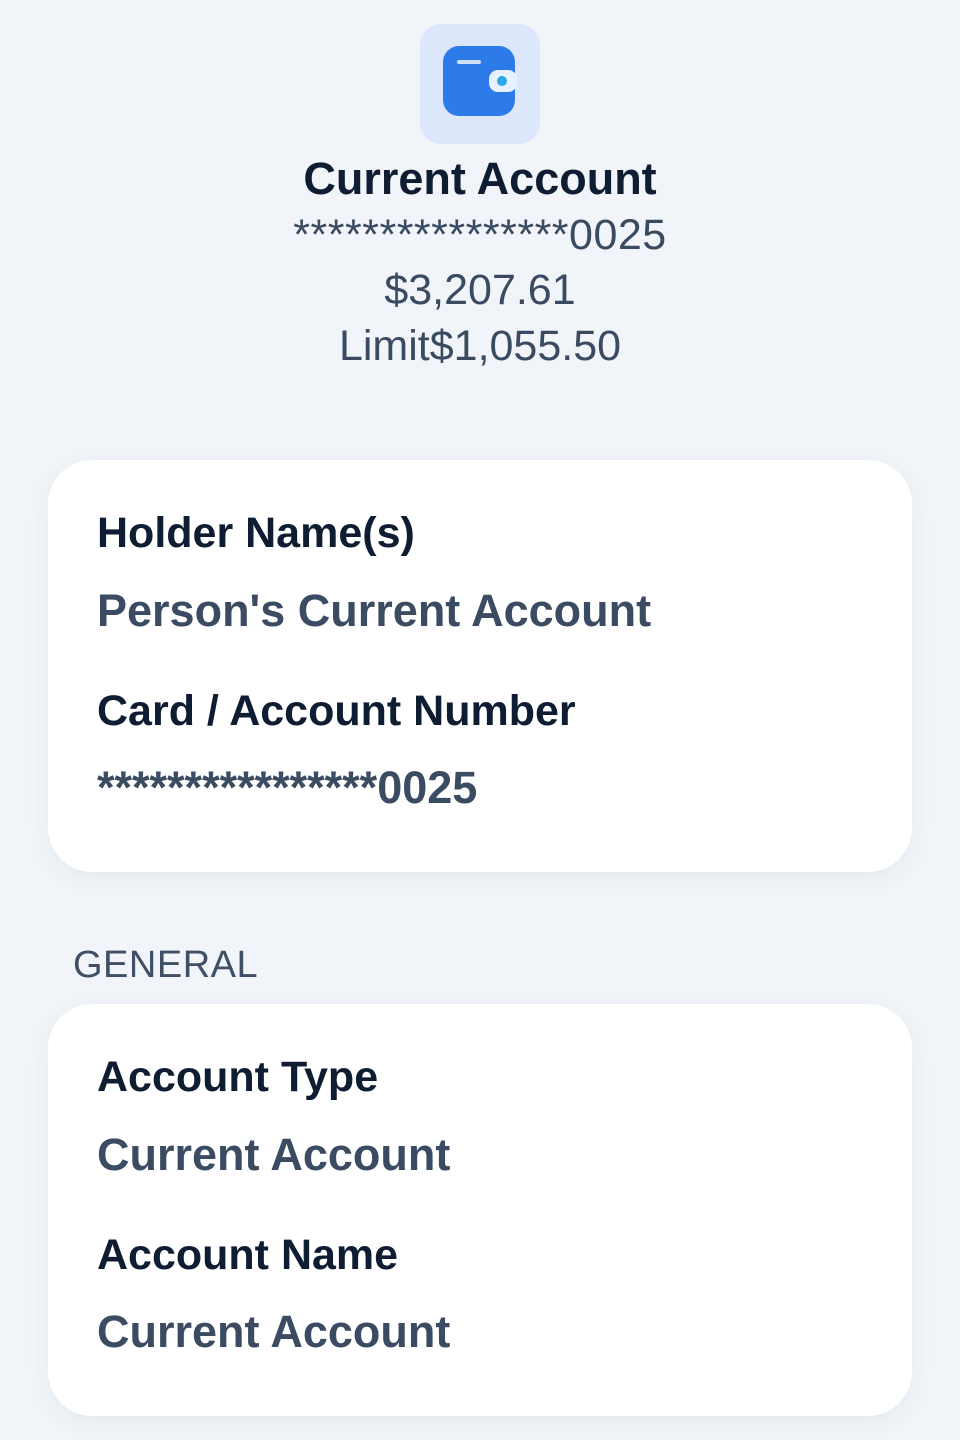  I want to click on account-type-value: Current Account, so click(274, 1154).